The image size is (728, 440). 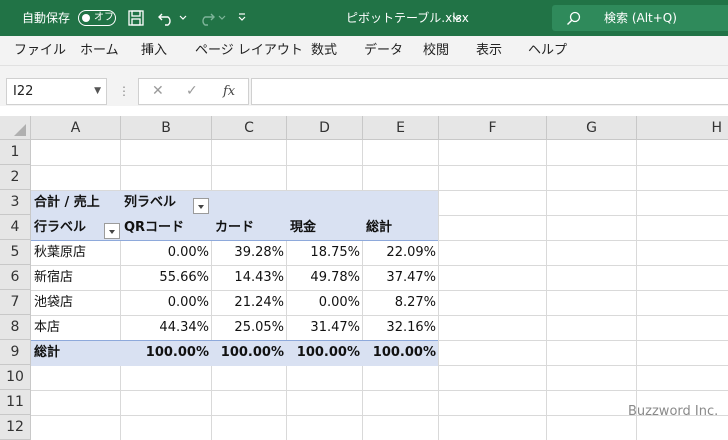 I want to click on pivot-cell: 32.16%, so click(x=401, y=327).